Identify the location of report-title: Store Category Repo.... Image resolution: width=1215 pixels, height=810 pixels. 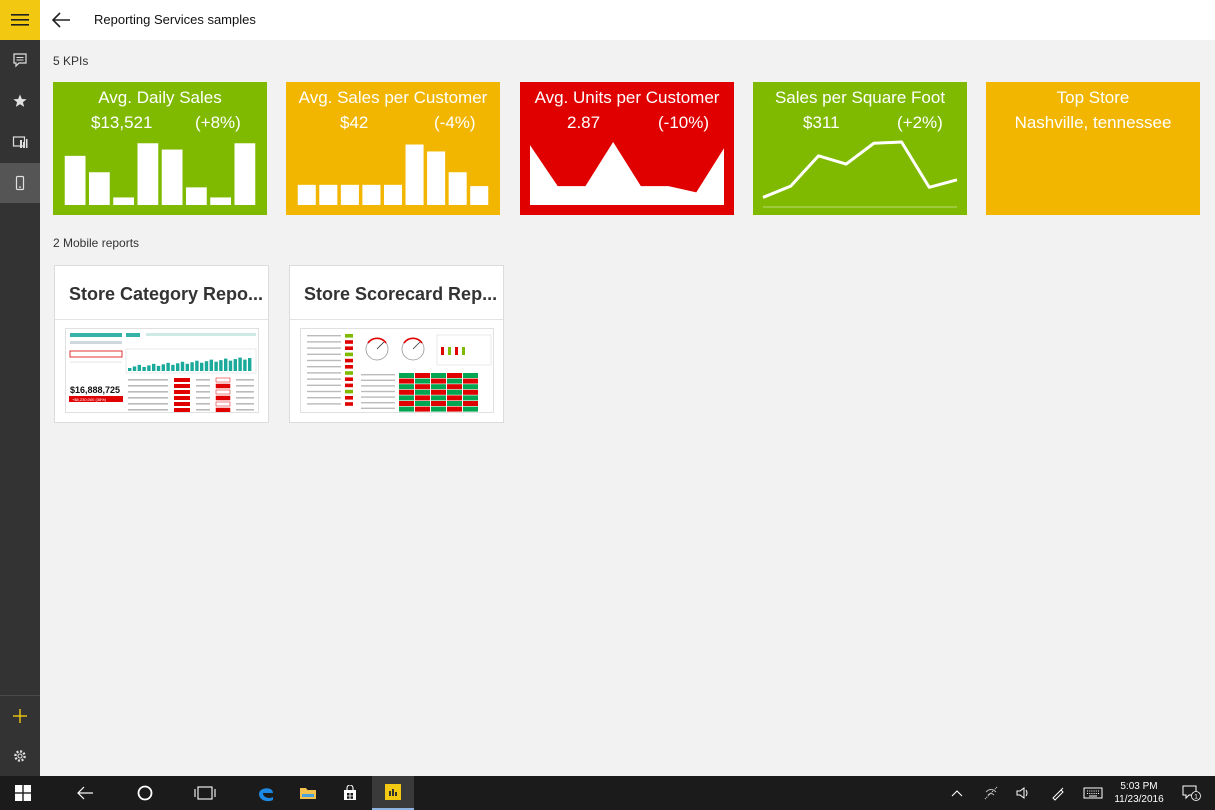
(166, 294).